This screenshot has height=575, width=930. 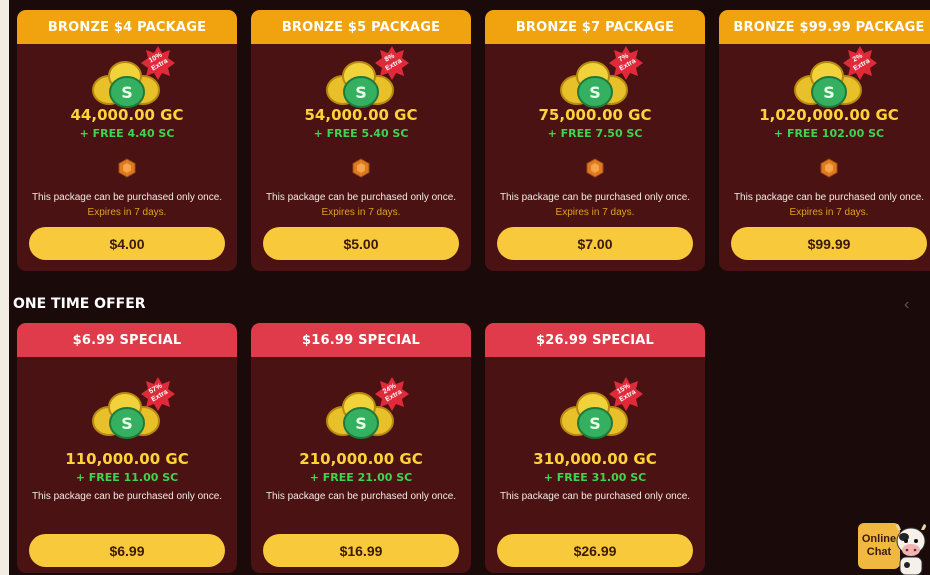 I want to click on buy-button: $7.00, so click(x=595, y=243).